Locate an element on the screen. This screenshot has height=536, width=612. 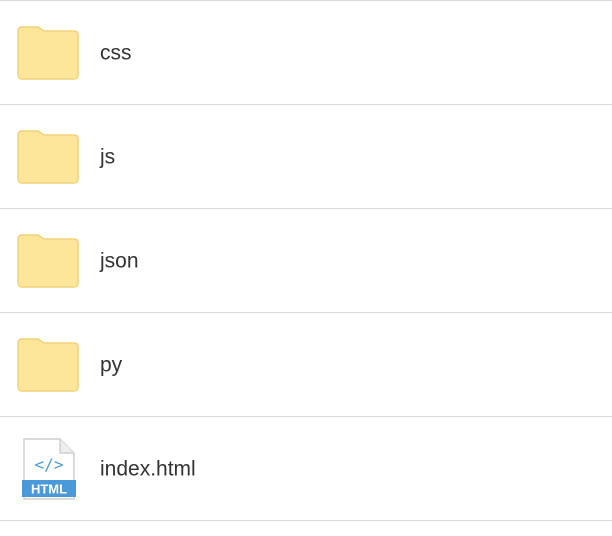
file-name: json is located at coordinates (119, 260).